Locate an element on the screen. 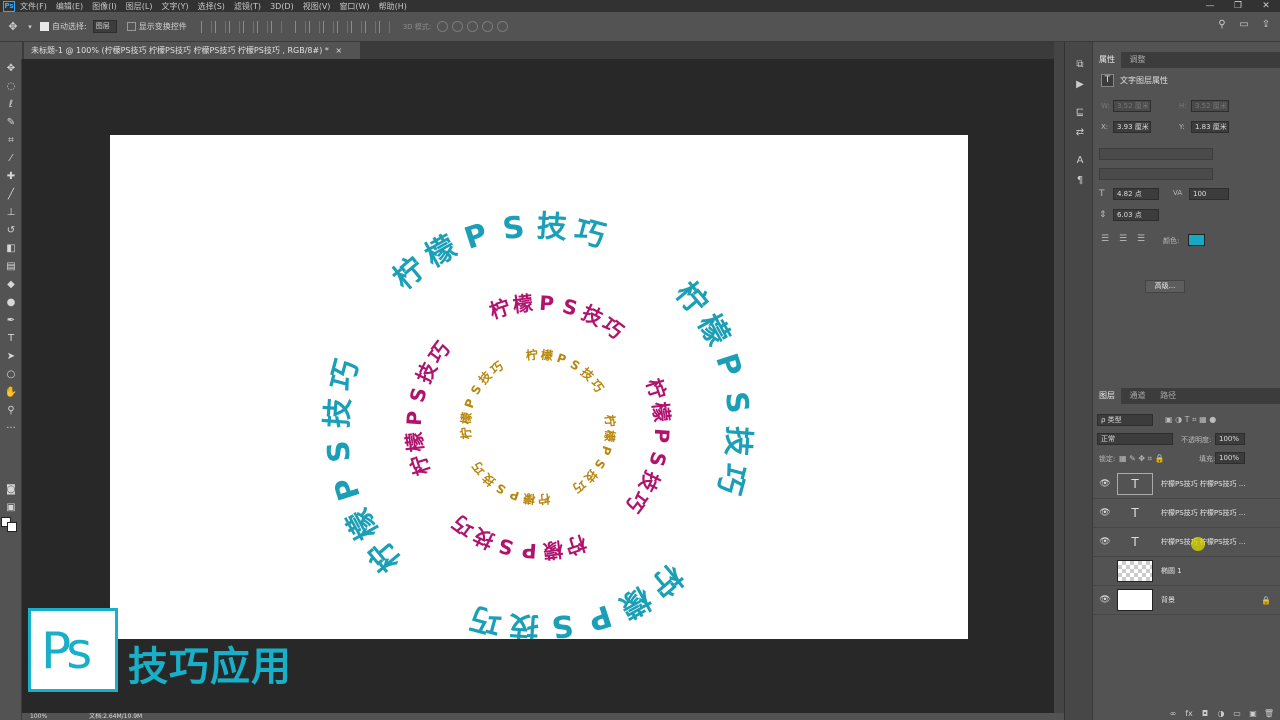 The width and height of the screenshot is (1280, 720). restore-button: ❐ is located at coordinates (1238, 6).